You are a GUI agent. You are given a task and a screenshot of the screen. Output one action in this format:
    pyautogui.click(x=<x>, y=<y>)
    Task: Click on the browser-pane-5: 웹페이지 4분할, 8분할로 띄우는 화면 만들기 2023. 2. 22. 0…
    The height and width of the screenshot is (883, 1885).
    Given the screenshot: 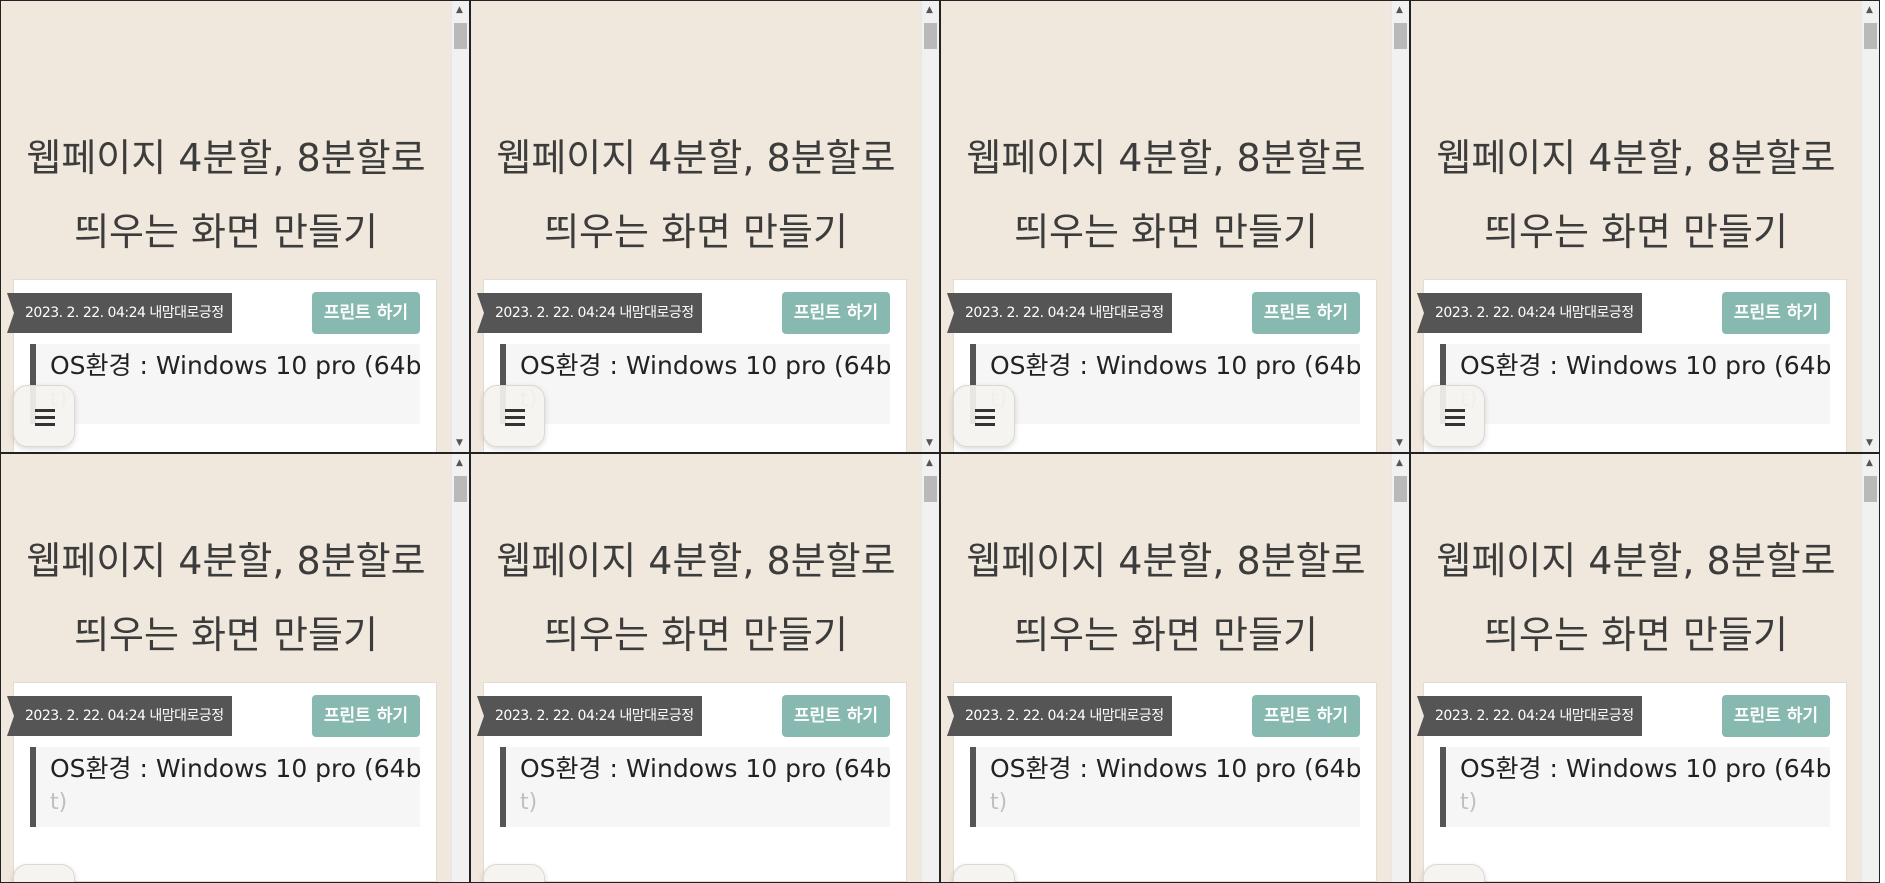 What is the action you would take?
    pyautogui.click(x=235, y=668)
    